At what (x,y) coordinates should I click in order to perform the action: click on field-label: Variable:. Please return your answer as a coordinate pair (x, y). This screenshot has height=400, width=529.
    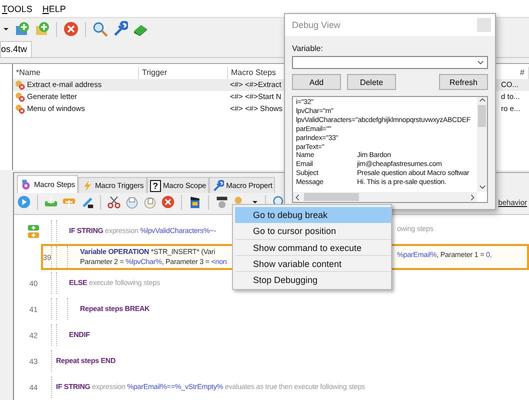
    Looking at the image, I should click on (308, 48).